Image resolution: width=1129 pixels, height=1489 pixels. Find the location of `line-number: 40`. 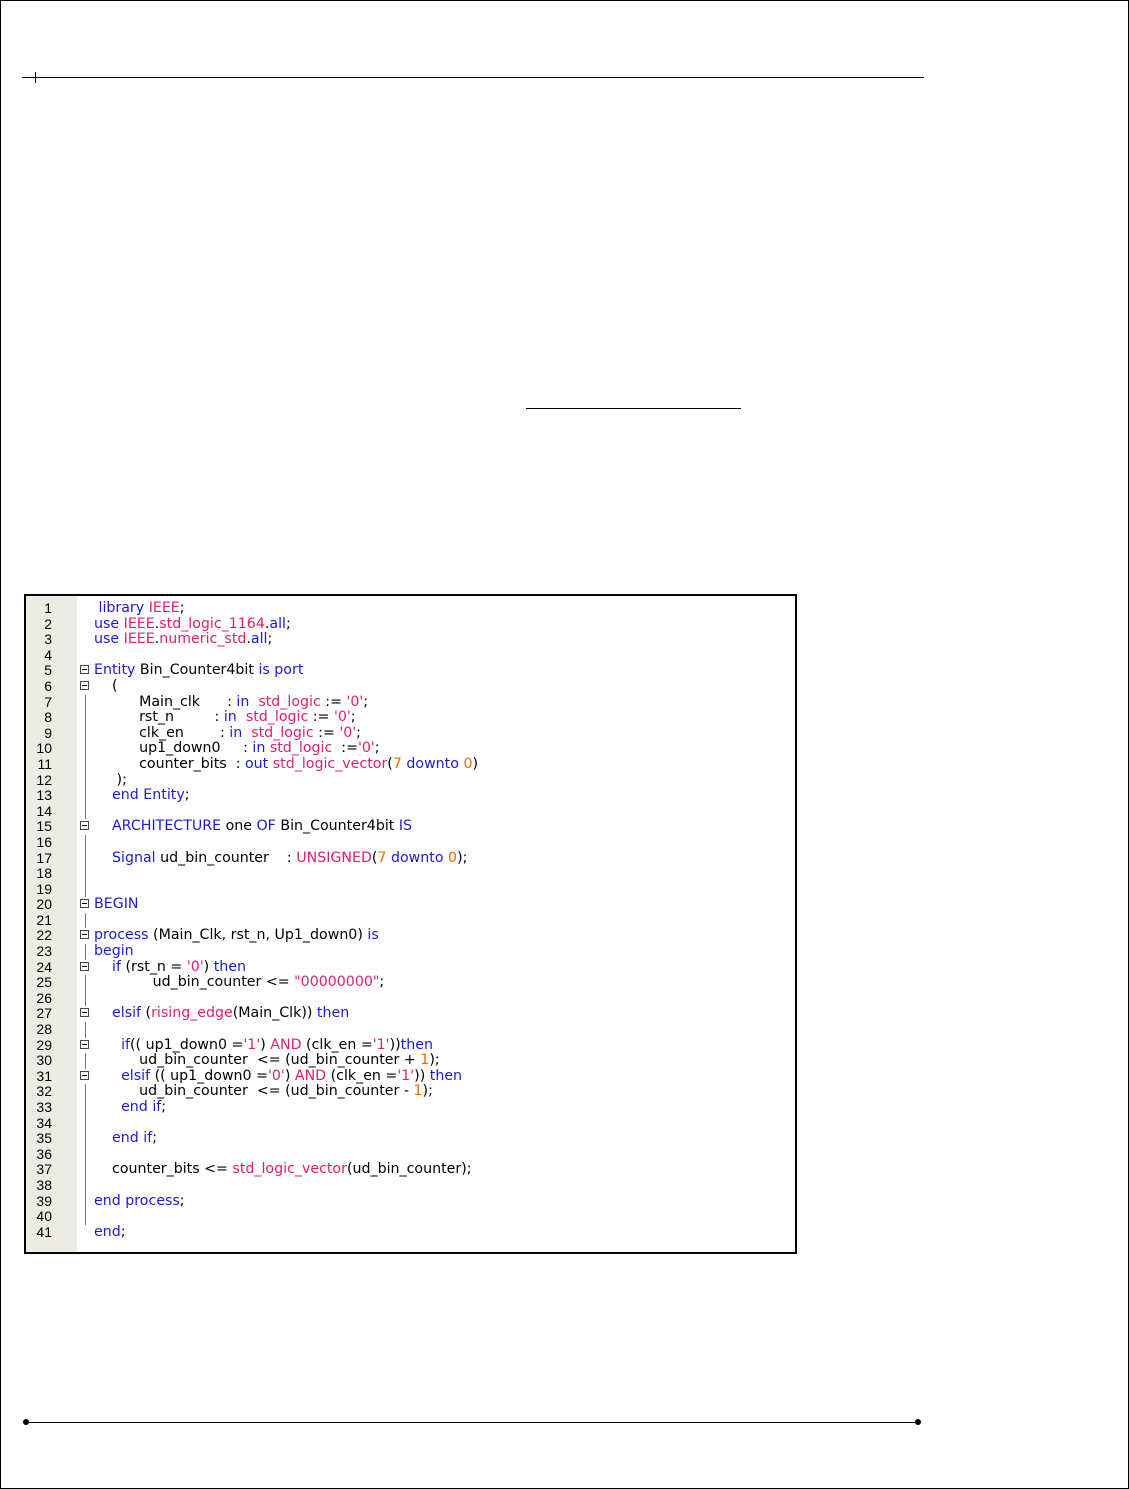

line-number: 40 is located at coordinates (44, 1216).